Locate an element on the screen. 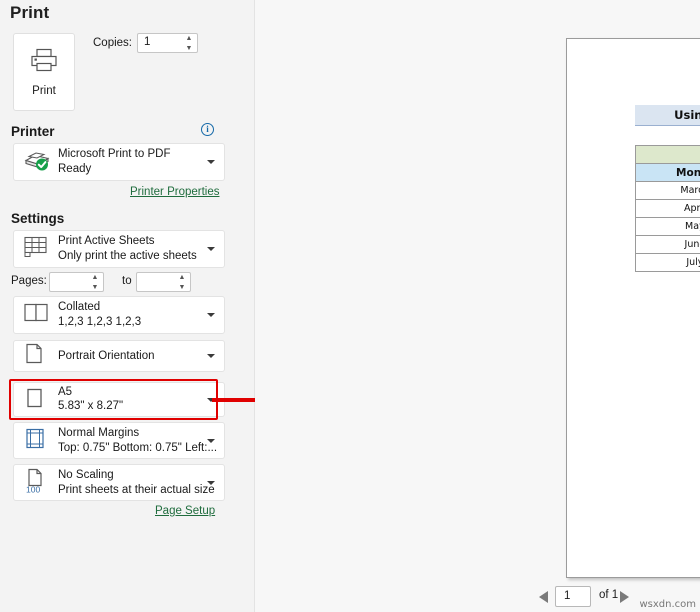 The height and width of the screenshot is (612, 700). info-icon: i is located at coordinates (207, 129).